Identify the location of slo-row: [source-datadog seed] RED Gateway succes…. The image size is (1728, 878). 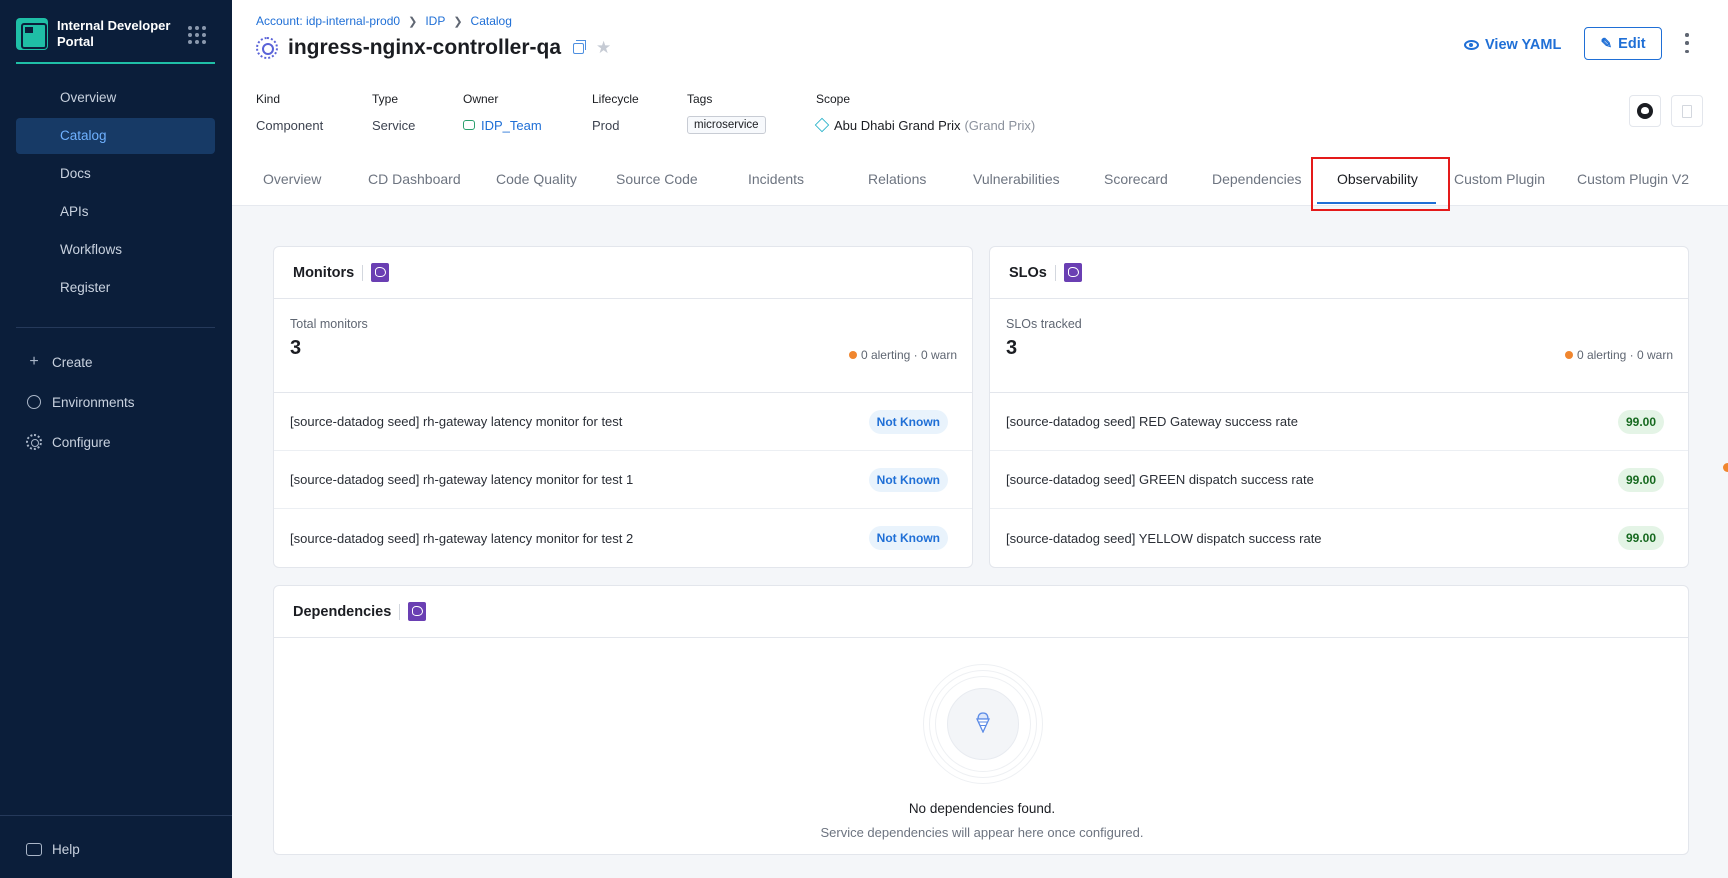
(1339, 422).